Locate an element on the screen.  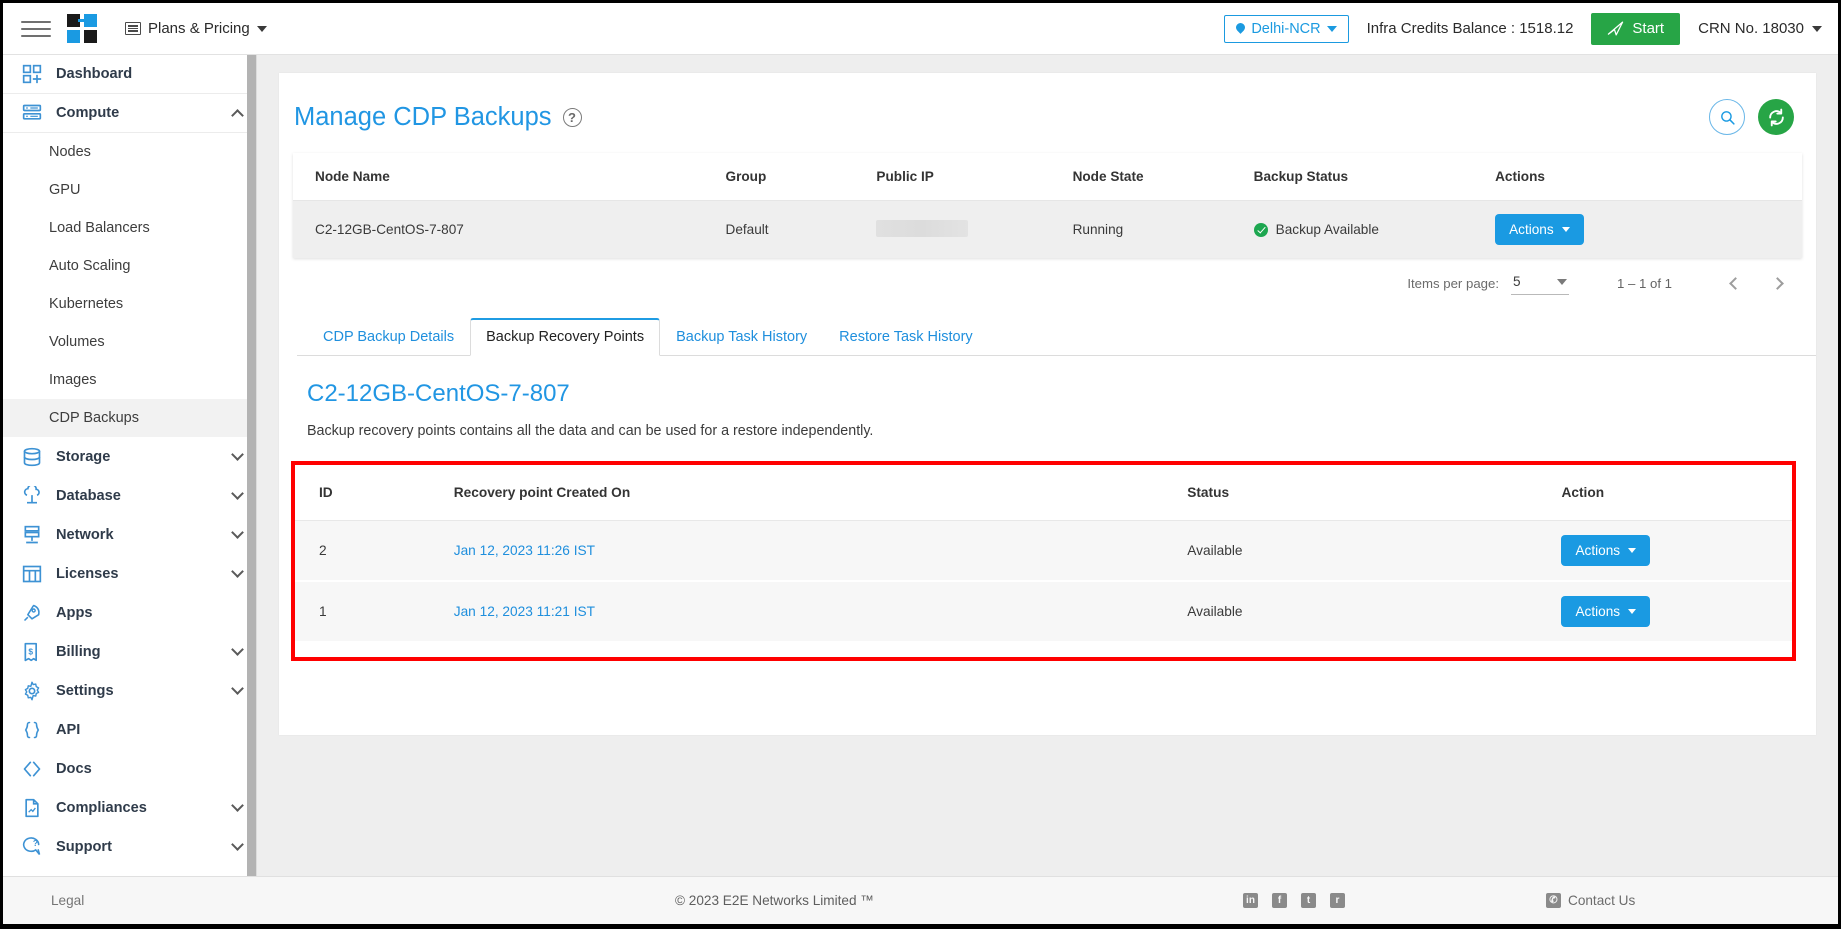
sidebar-item-network: Network is located at coordinates (129, 534).